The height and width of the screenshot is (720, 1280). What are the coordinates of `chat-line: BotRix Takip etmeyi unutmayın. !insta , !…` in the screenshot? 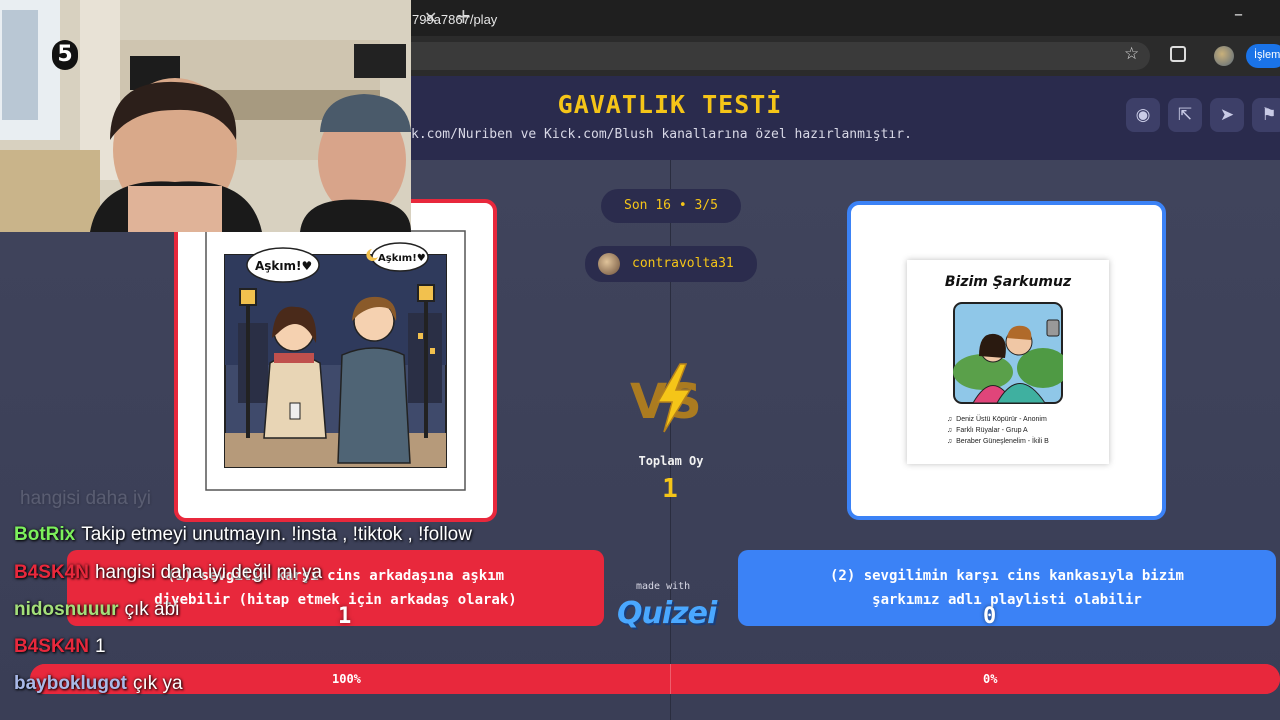 It's located at (243, 535).